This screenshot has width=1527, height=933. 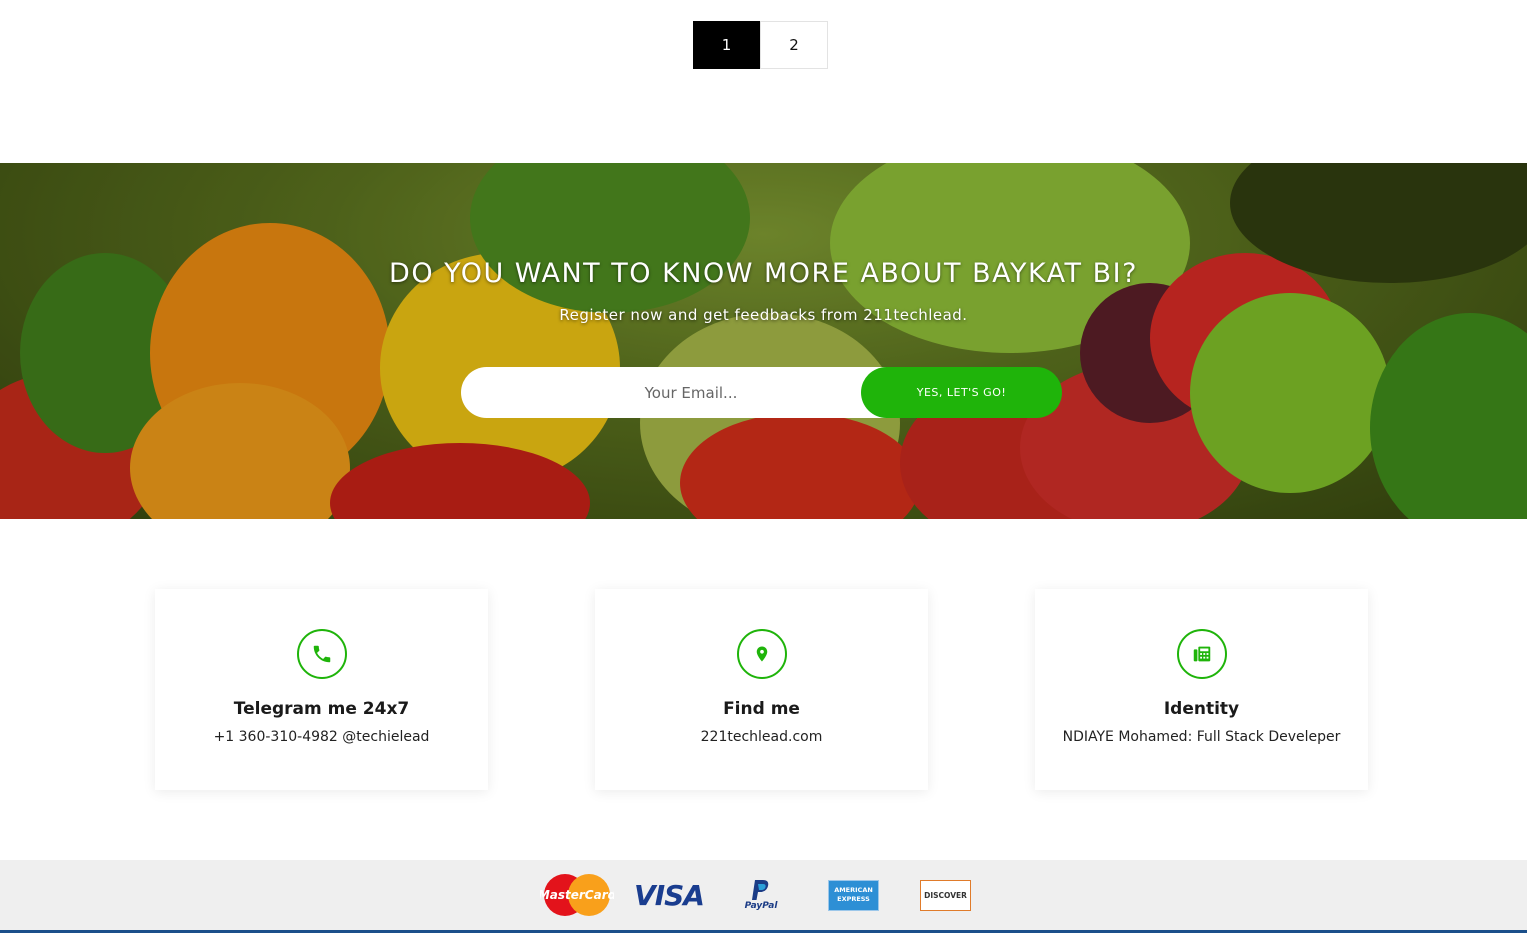 What do you see at coordinates (726, 45) in the screenshot?
I see `page-1-button: 1` at bounding box center [726, 45].